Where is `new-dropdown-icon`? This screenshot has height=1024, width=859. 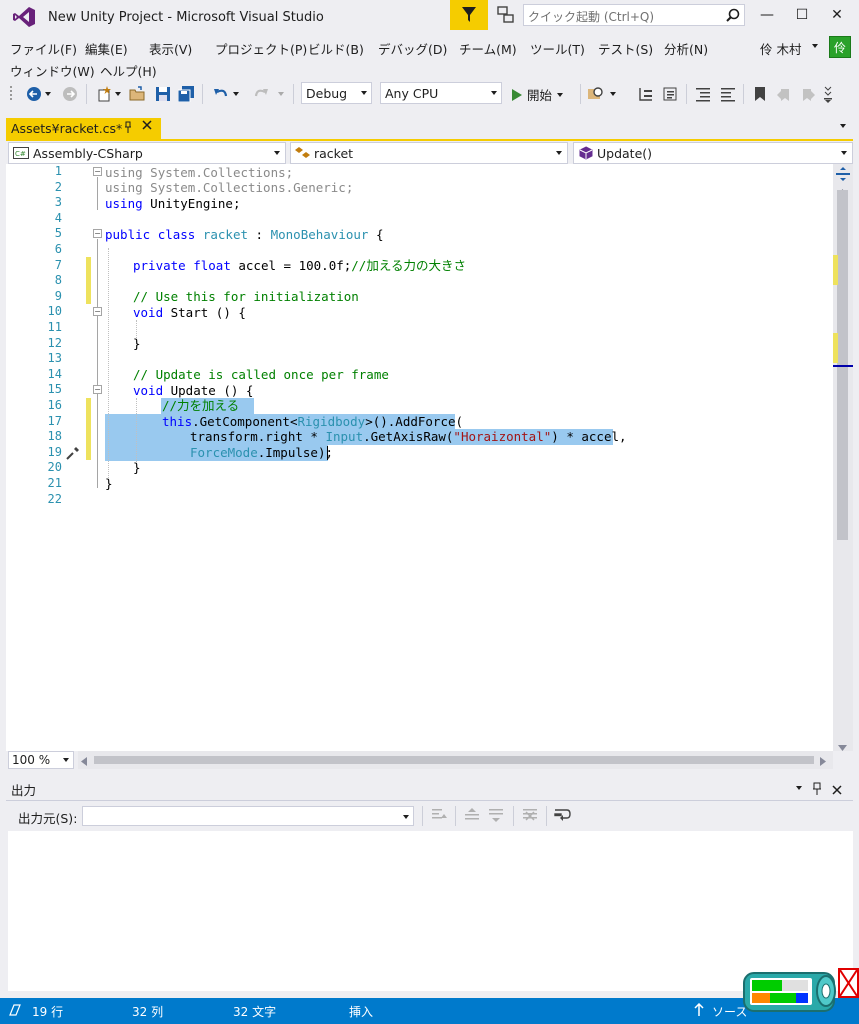
new-dropdown-icon is located at coordinates (118, 94).